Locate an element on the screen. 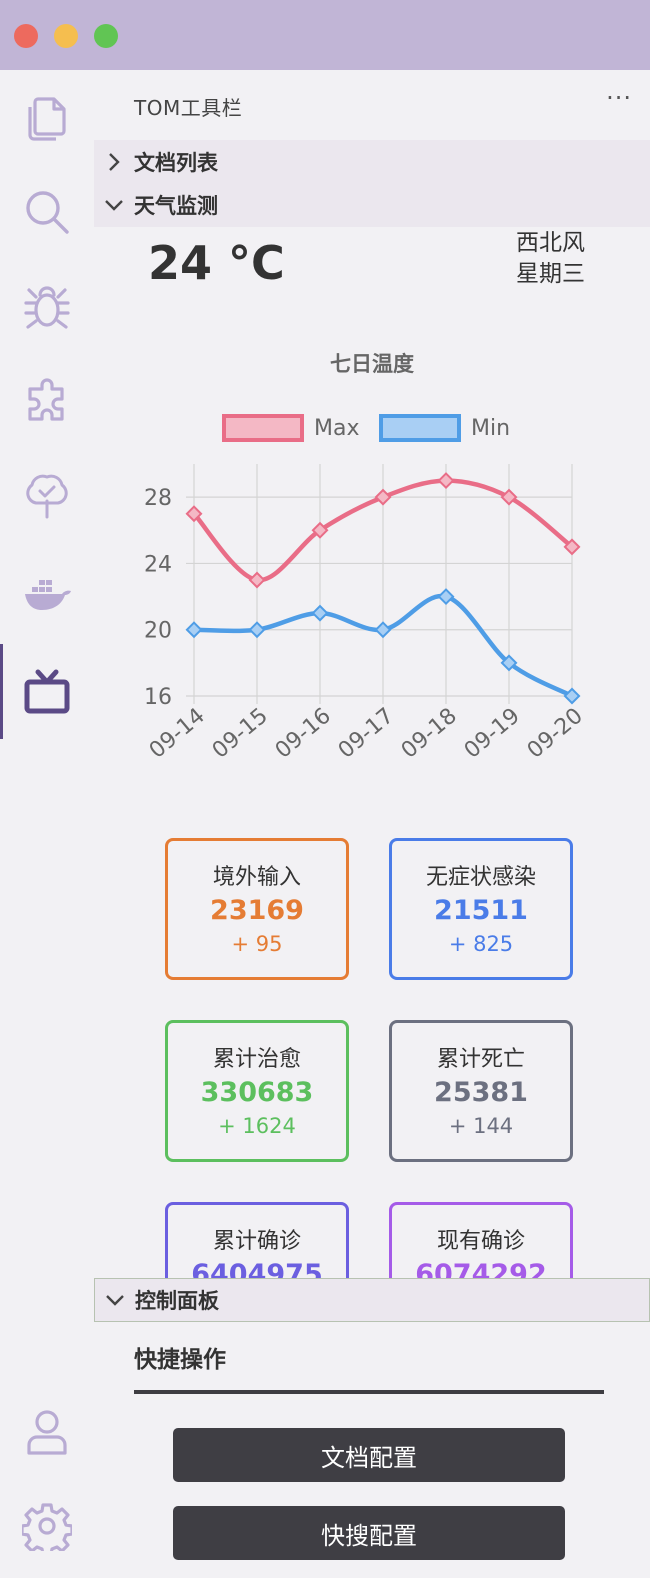  stat-value: 330683 is located at coordinates (257, 1092).